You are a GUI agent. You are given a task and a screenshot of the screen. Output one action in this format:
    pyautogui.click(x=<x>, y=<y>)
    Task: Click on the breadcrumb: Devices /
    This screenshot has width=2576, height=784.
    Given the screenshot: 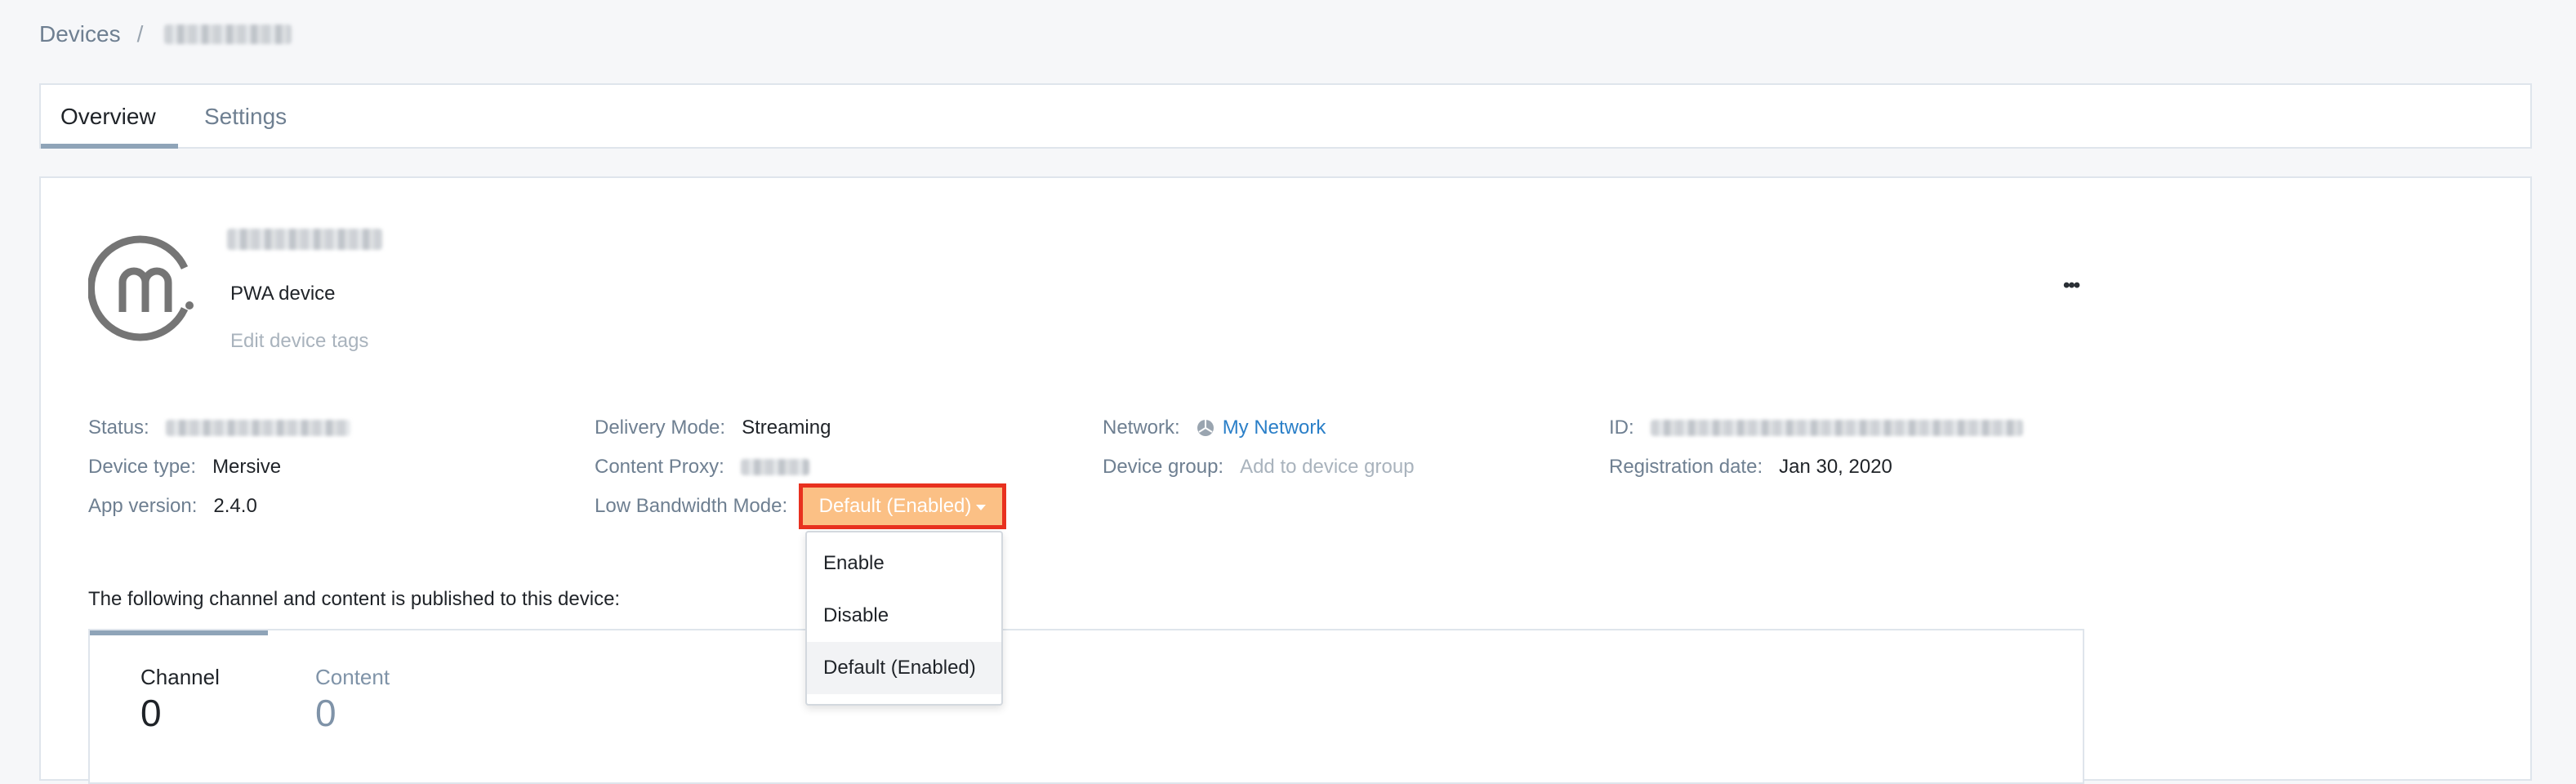 What is the action you would take?
    pyautogui.click(x=165, y=34)
    